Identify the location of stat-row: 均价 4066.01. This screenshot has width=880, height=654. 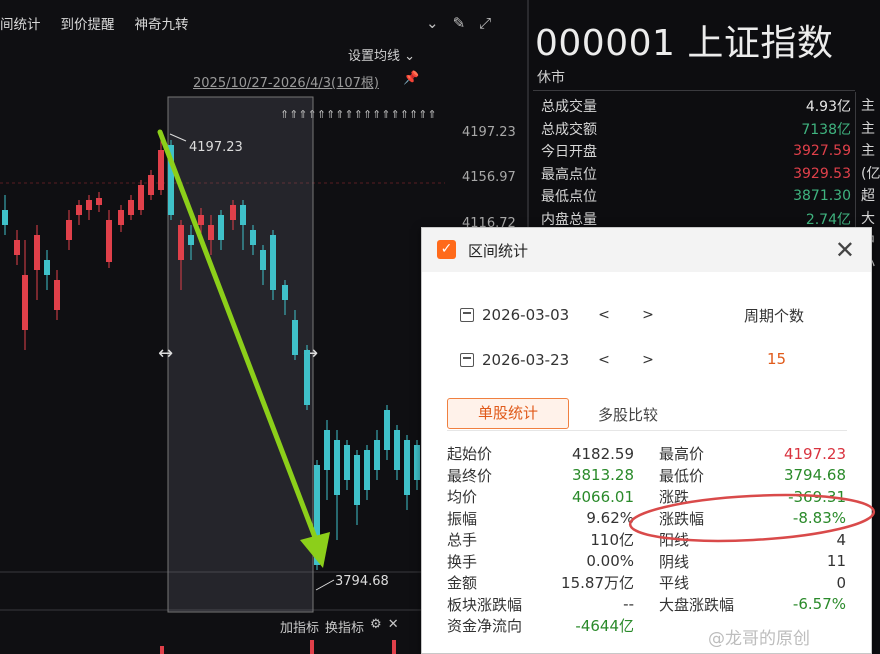
(540, 497).